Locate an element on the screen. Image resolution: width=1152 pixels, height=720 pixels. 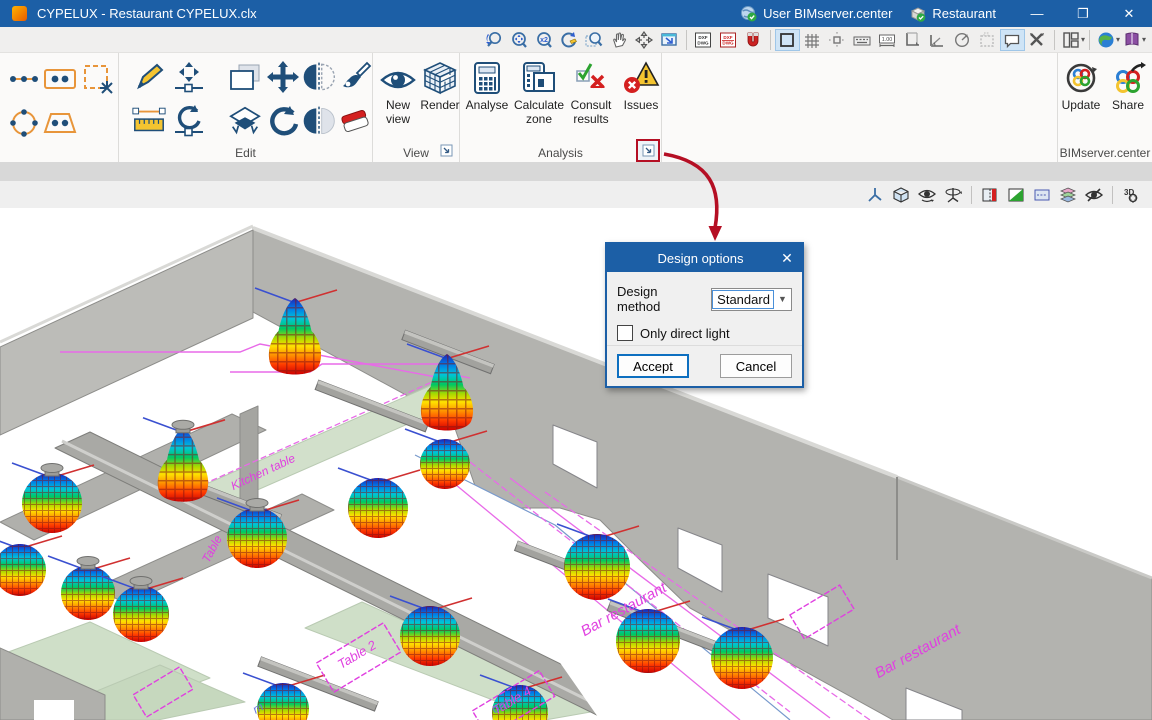
window-layout-caret: ▾ is located at coordinates (1083, 39).